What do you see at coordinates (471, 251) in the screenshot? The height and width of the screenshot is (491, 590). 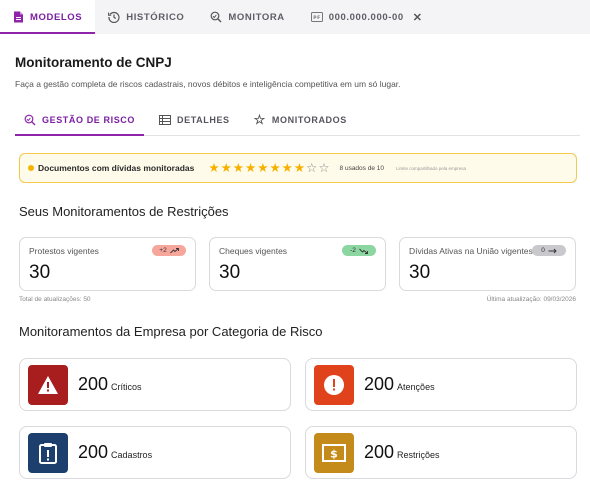 I see `metric-label: Dívidas Ativas na União vigentes` at bounding box center [471, 251].